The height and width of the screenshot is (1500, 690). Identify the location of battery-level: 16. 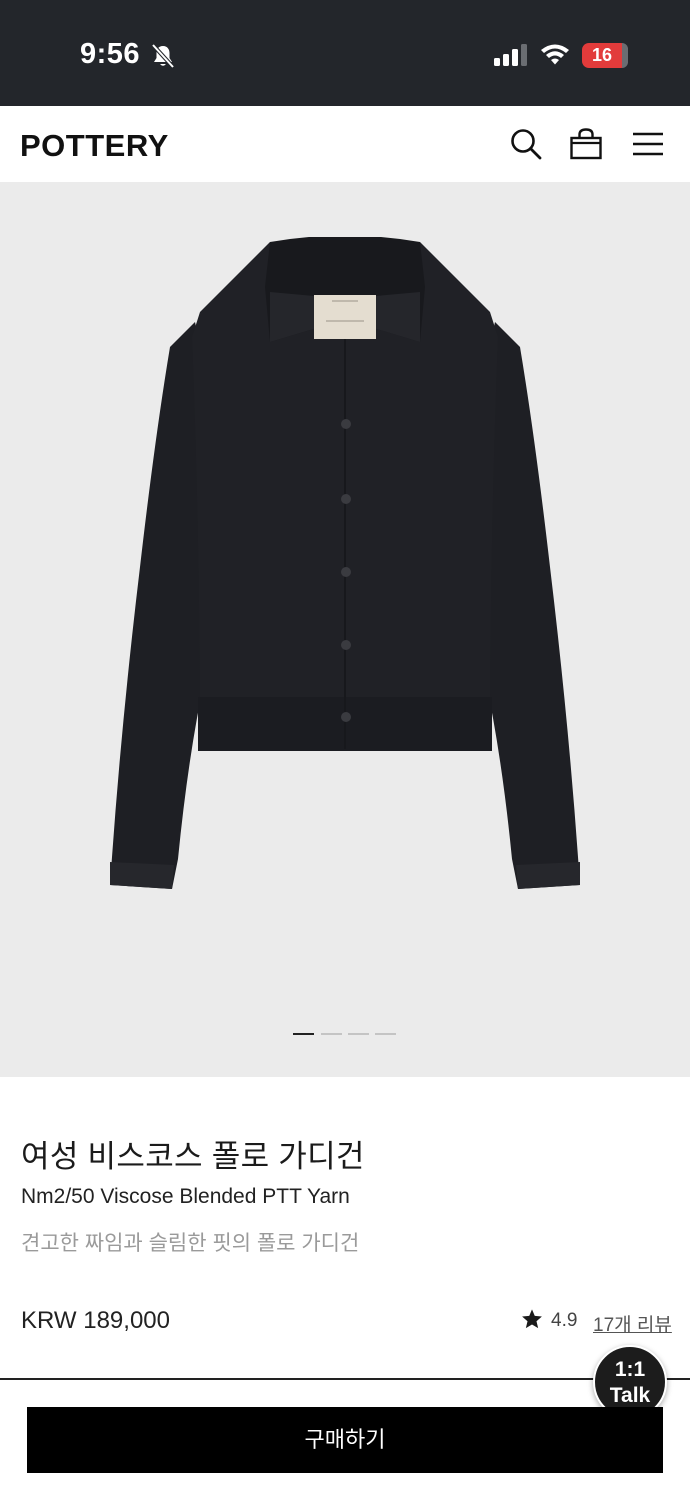
(602, 55).